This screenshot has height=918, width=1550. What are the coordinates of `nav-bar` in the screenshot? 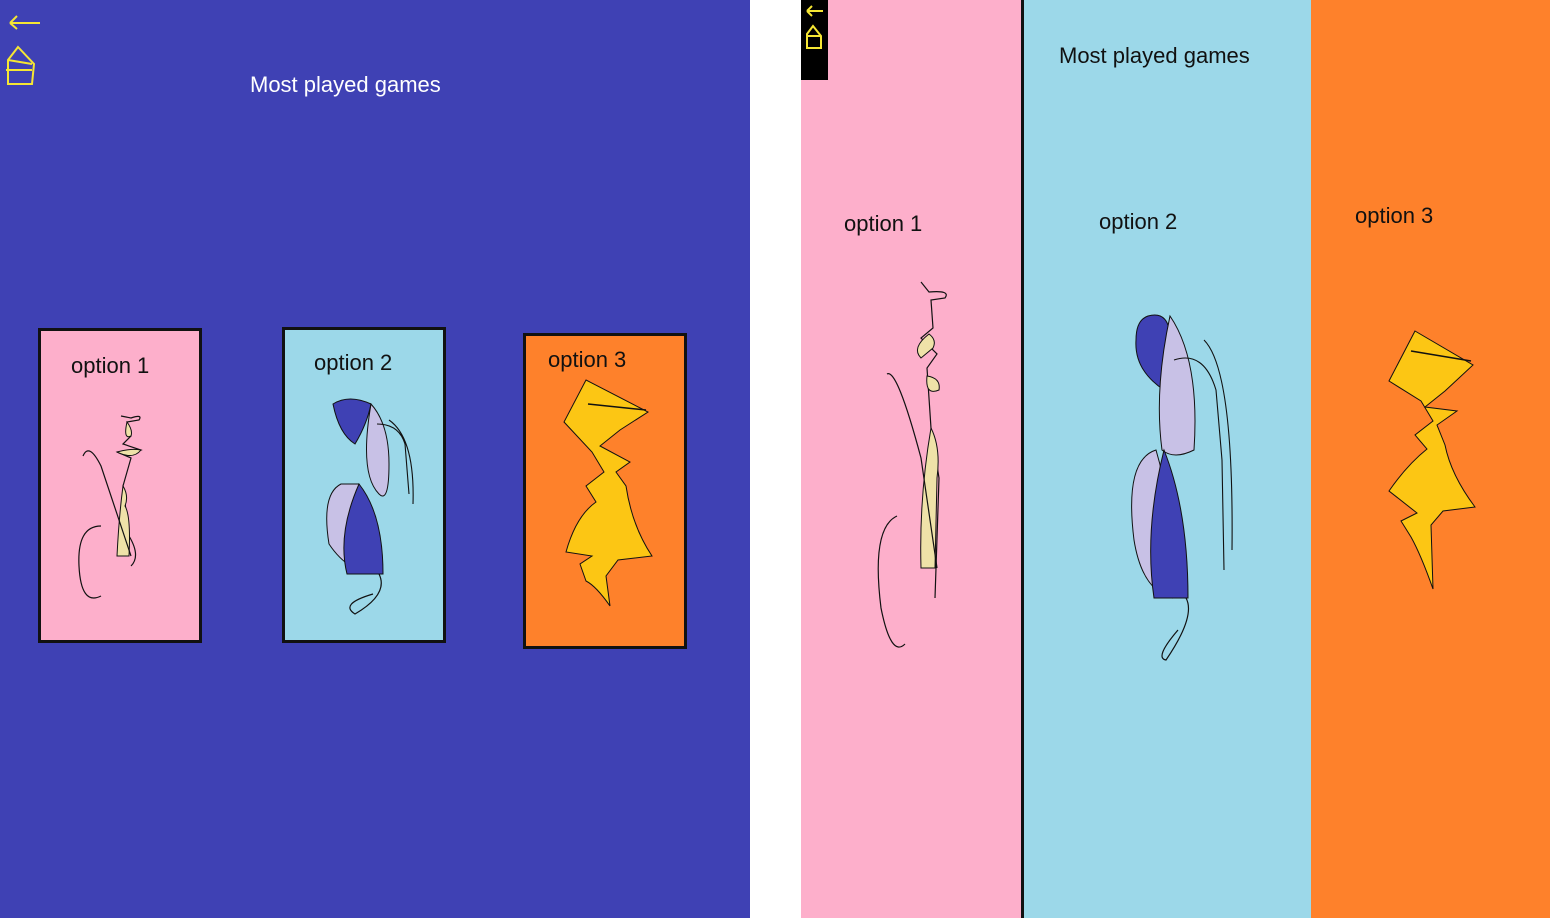 It's located at (814, 40).